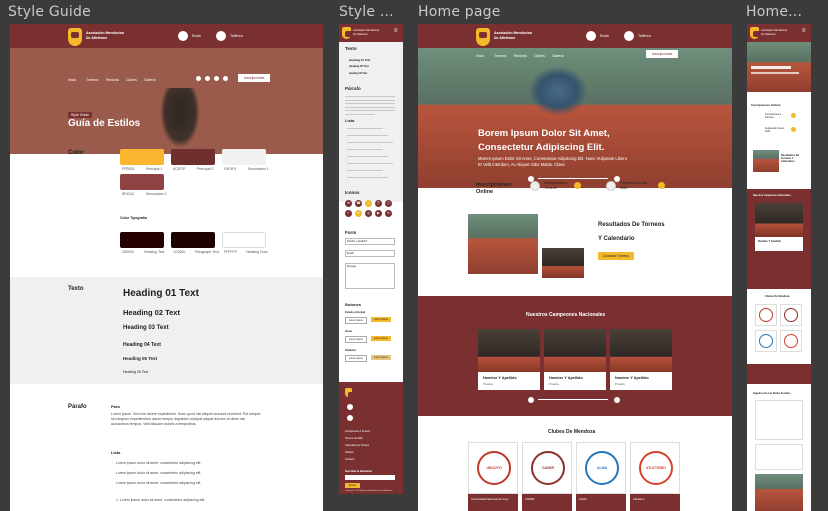 The height and width of the screenshot is (511, 828). I want to click on twitter-icon, so click(225, 78).